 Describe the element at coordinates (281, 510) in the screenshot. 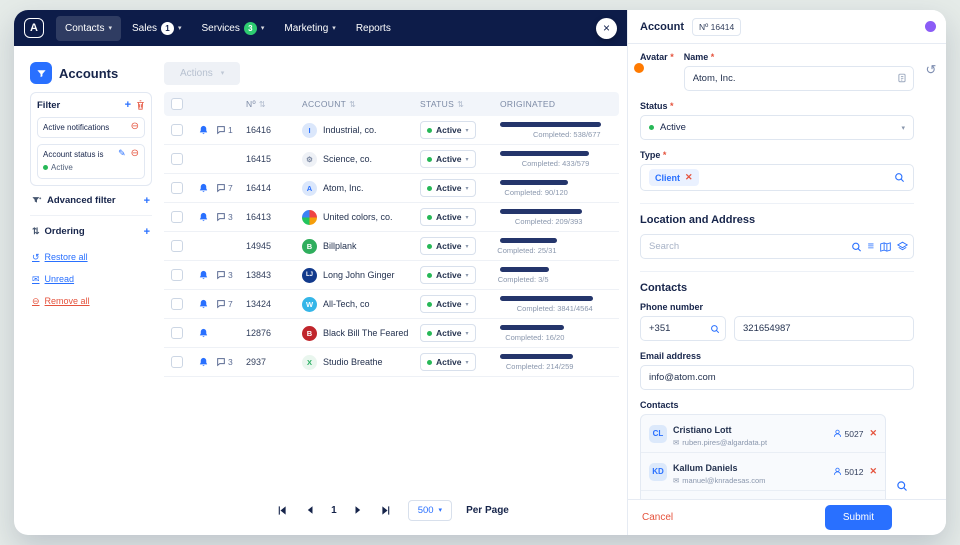

I see `first-page-button` at that location.